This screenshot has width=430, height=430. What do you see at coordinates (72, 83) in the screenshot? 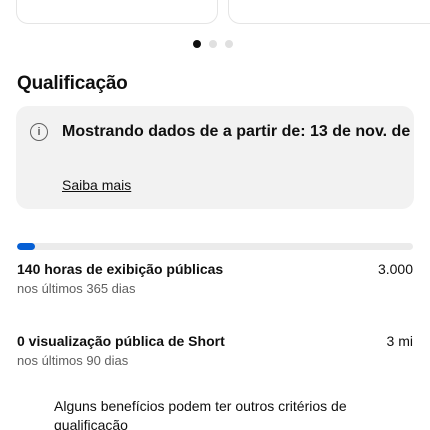
I see `section-title: Qualificação` at bounding box center [72, 83].